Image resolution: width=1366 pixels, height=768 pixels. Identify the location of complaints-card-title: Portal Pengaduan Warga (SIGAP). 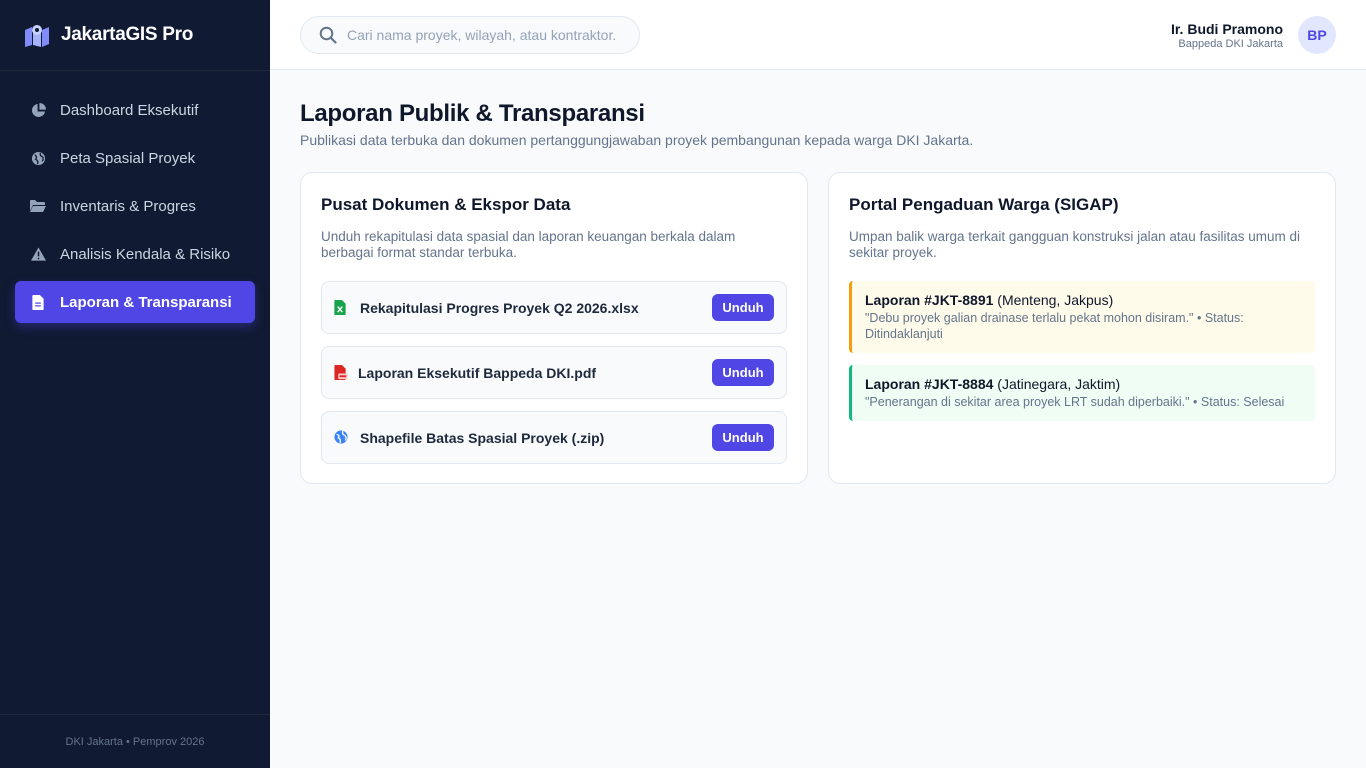
(984, 204).